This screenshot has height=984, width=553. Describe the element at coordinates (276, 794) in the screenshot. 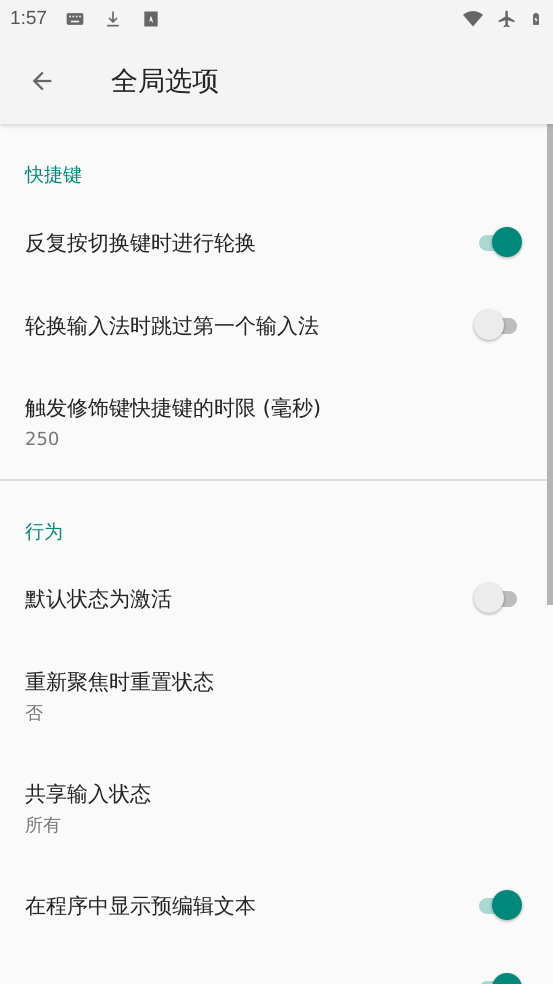

I see `setting-title: 共享输入状态` at that location.